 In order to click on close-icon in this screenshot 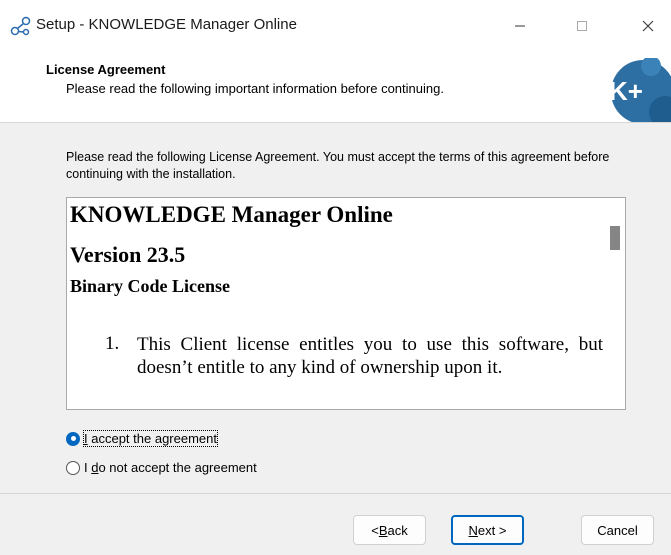, I will do `click(648, 26)`.